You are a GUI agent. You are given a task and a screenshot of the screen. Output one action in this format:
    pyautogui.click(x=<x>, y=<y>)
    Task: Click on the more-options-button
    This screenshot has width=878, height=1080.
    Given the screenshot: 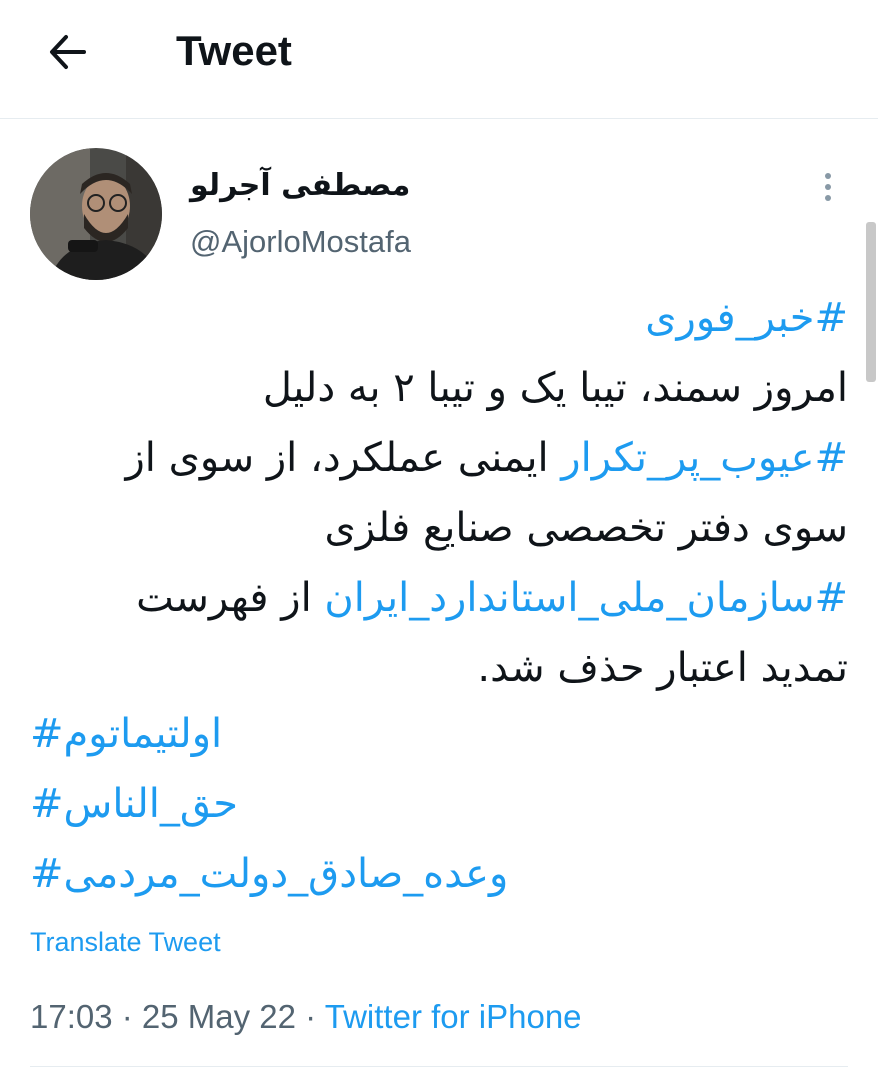 What is the action you would take?
    pyautogui.click(x=828, y=188)
    